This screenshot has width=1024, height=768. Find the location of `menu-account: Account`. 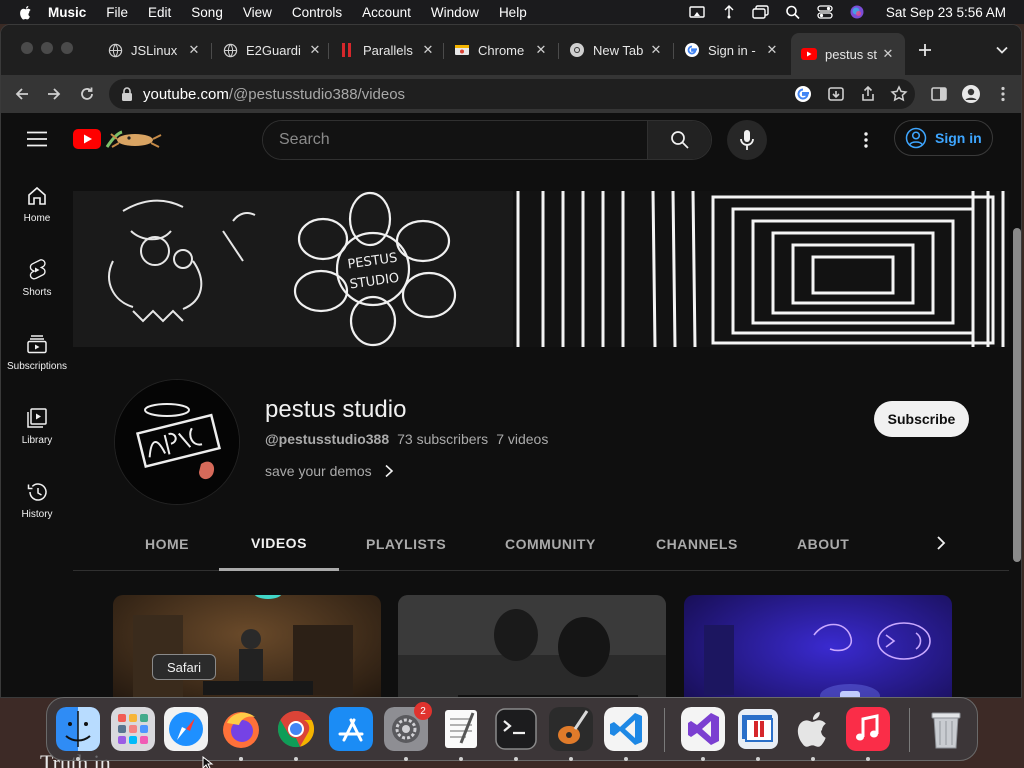

menu-account: Account is located at coordinates (386, 12).